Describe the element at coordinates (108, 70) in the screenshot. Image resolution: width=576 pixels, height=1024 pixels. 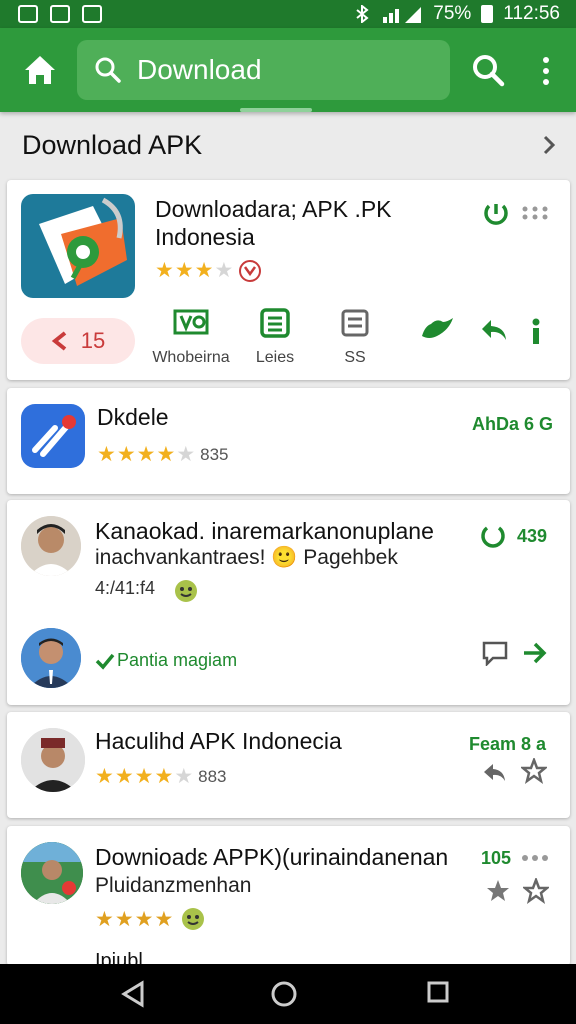
I see `search-icon` at that location.